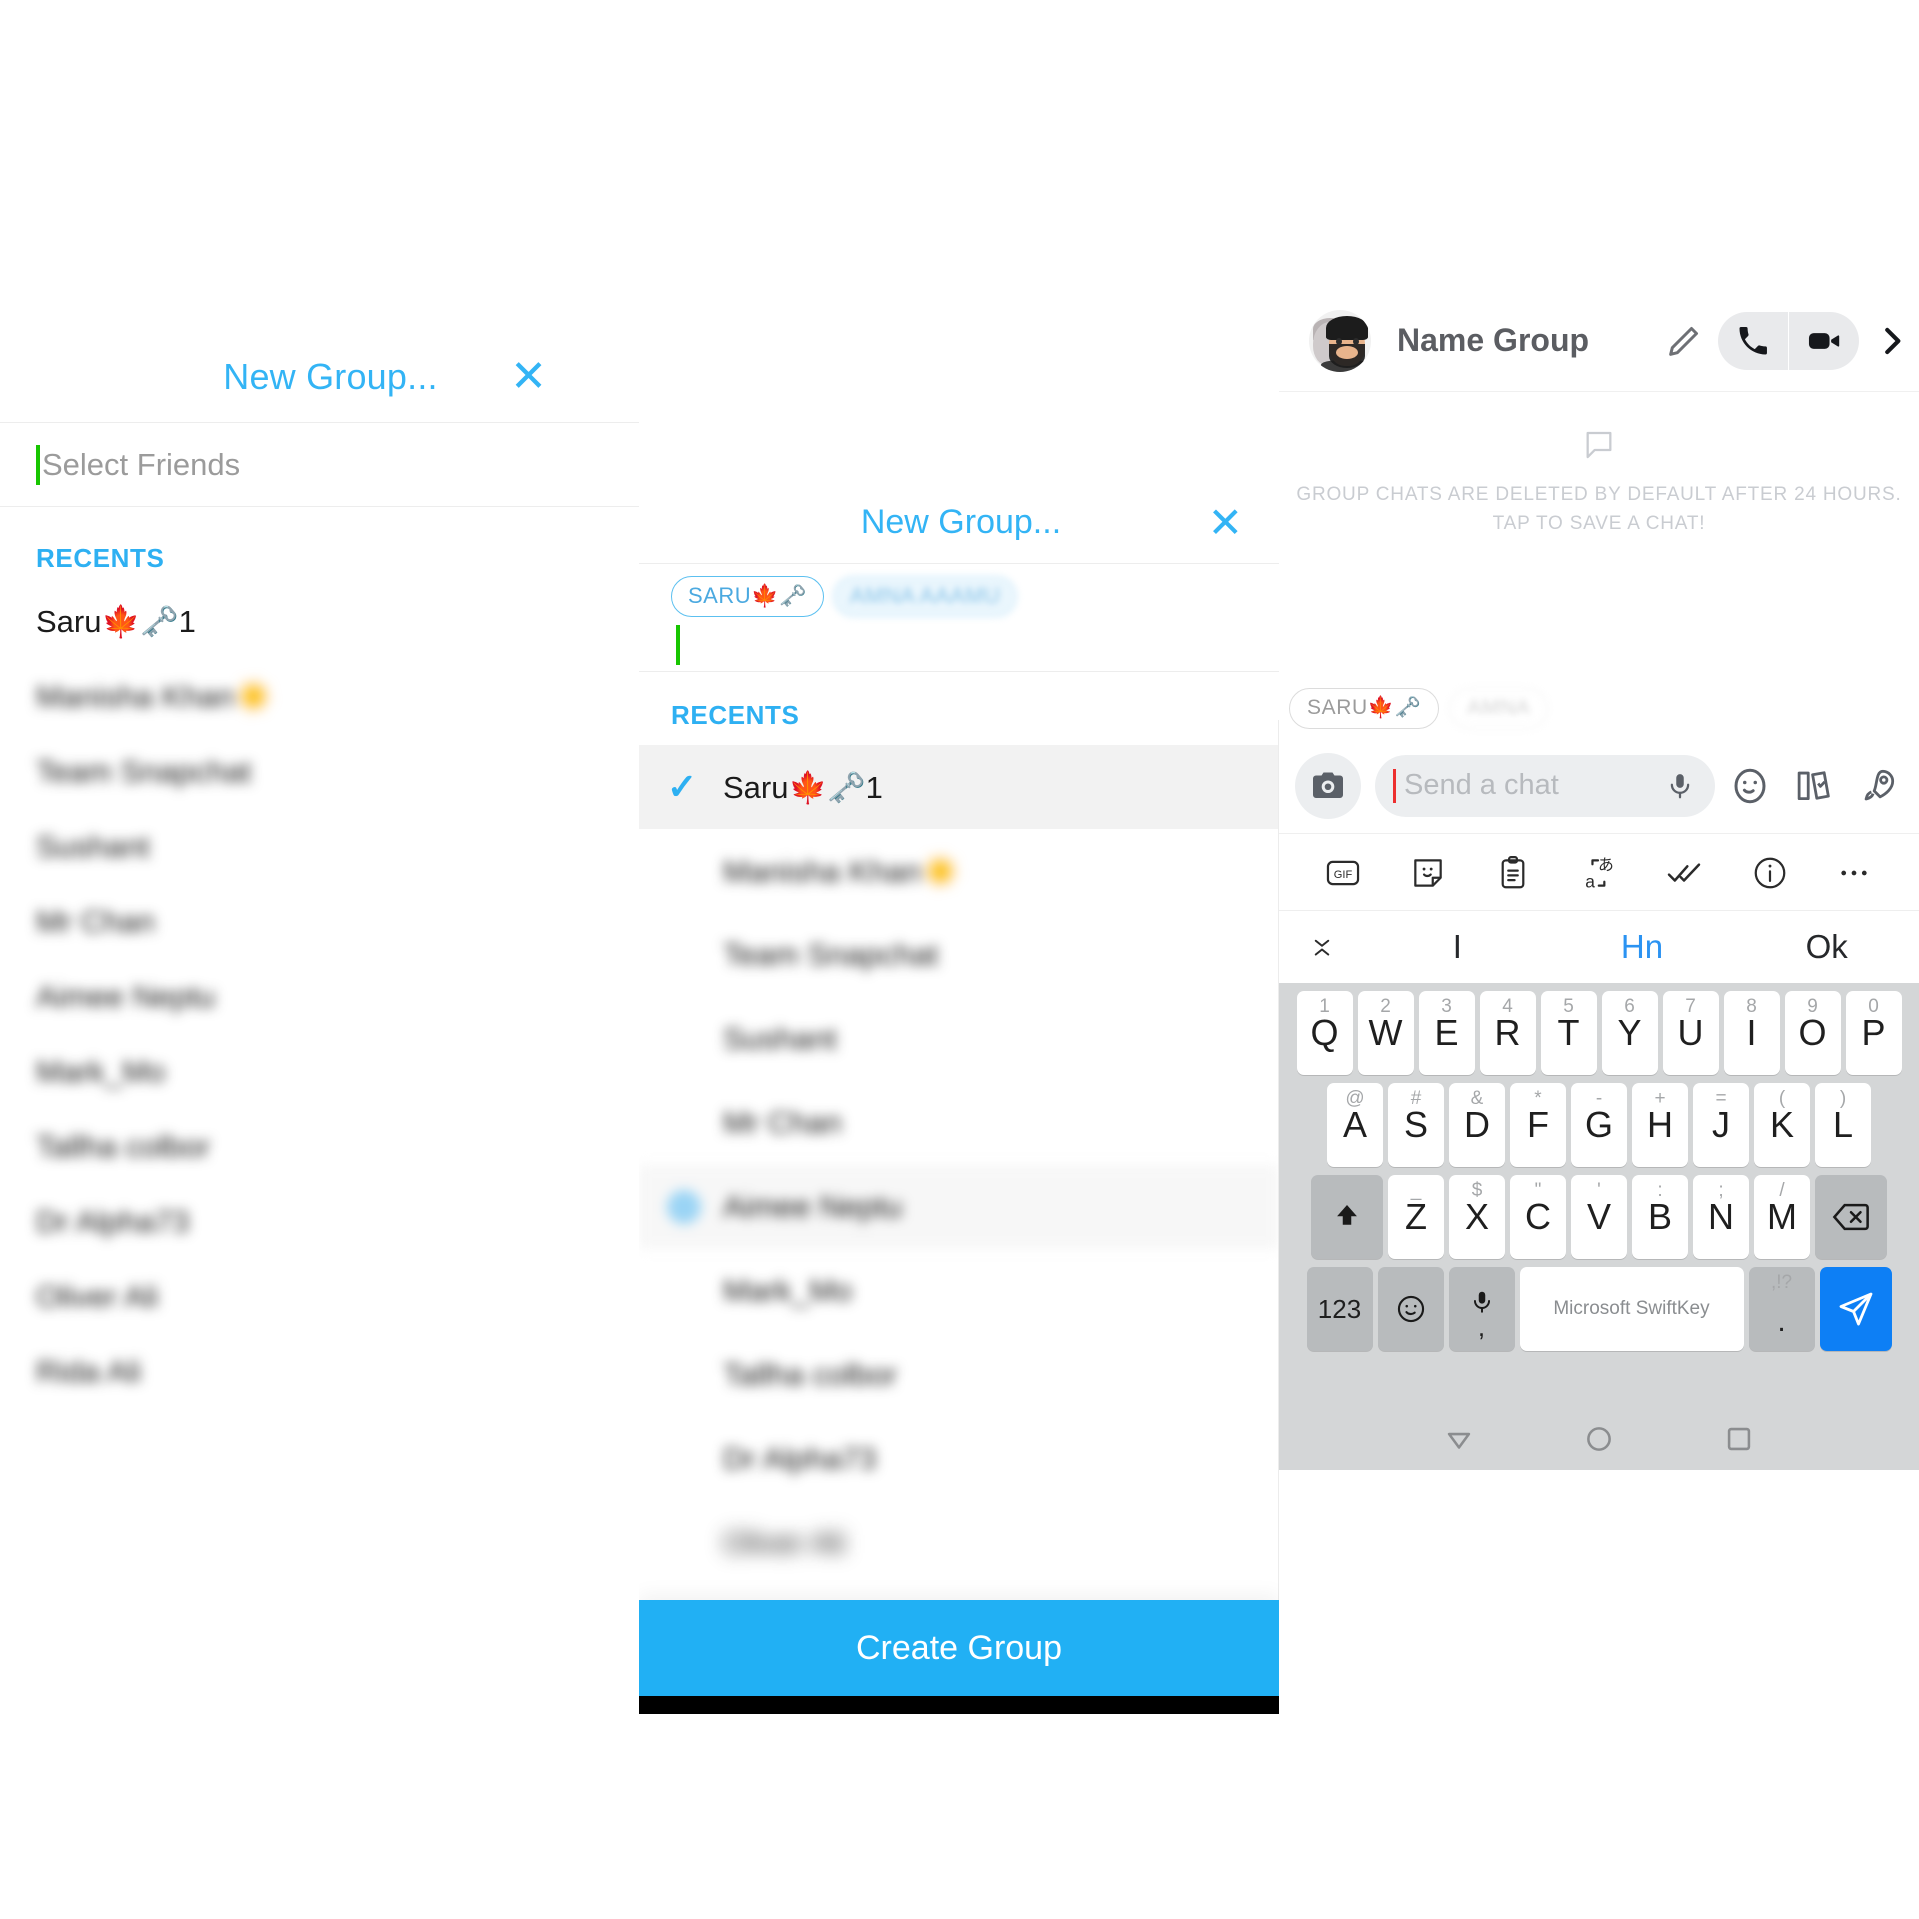 Image resolution: width=1919 pixels, height=1919 pixels. Describe the element at coordinates (1599, 1217) in the screenshot. I see `key-v: ' V` at that location.